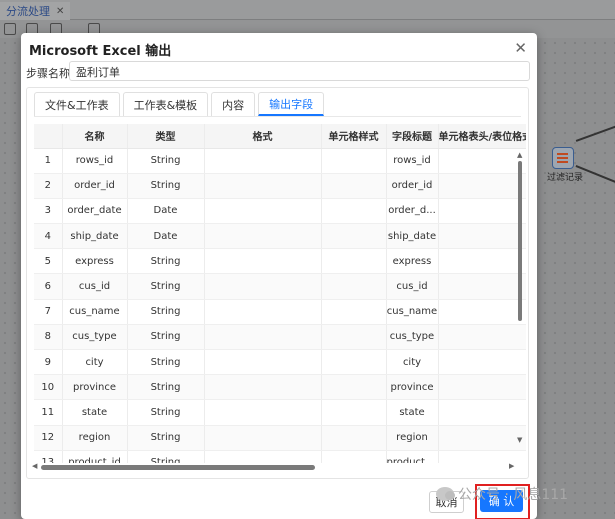  I want to click on field-name-cell: order_date, so click(95, 211).